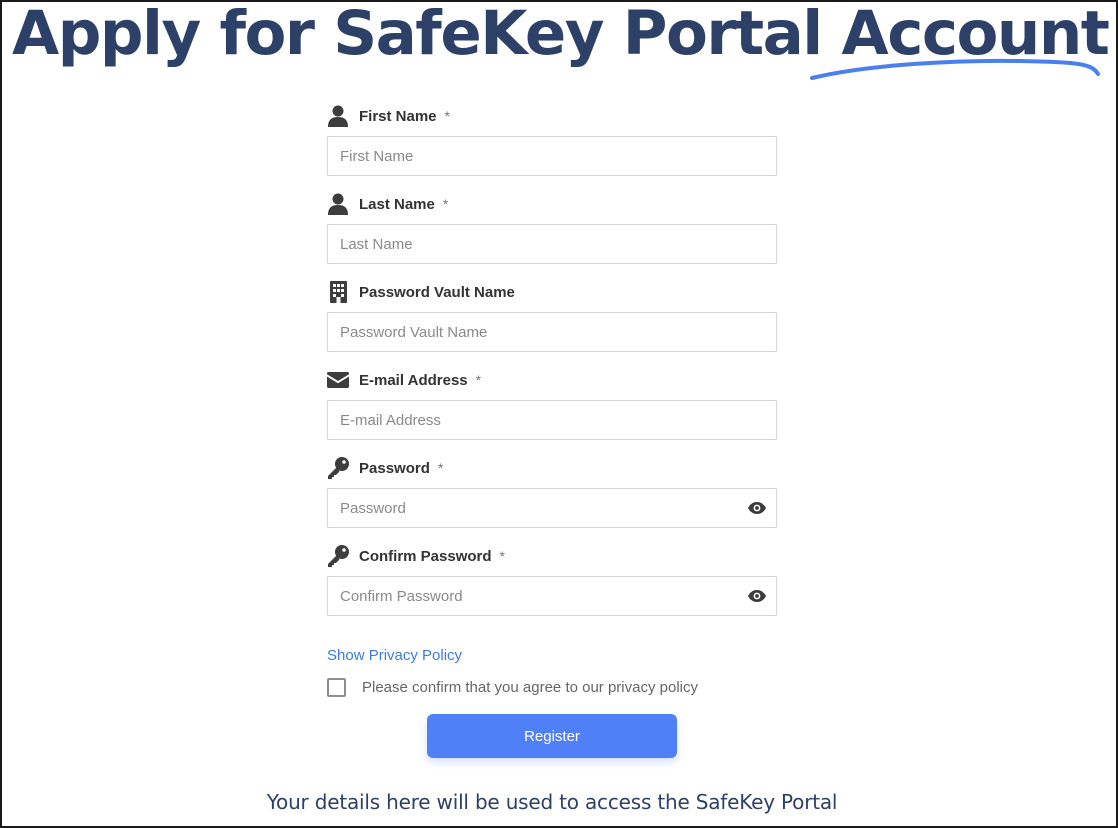  I want to click on register-button: Register, so click(552, 736).